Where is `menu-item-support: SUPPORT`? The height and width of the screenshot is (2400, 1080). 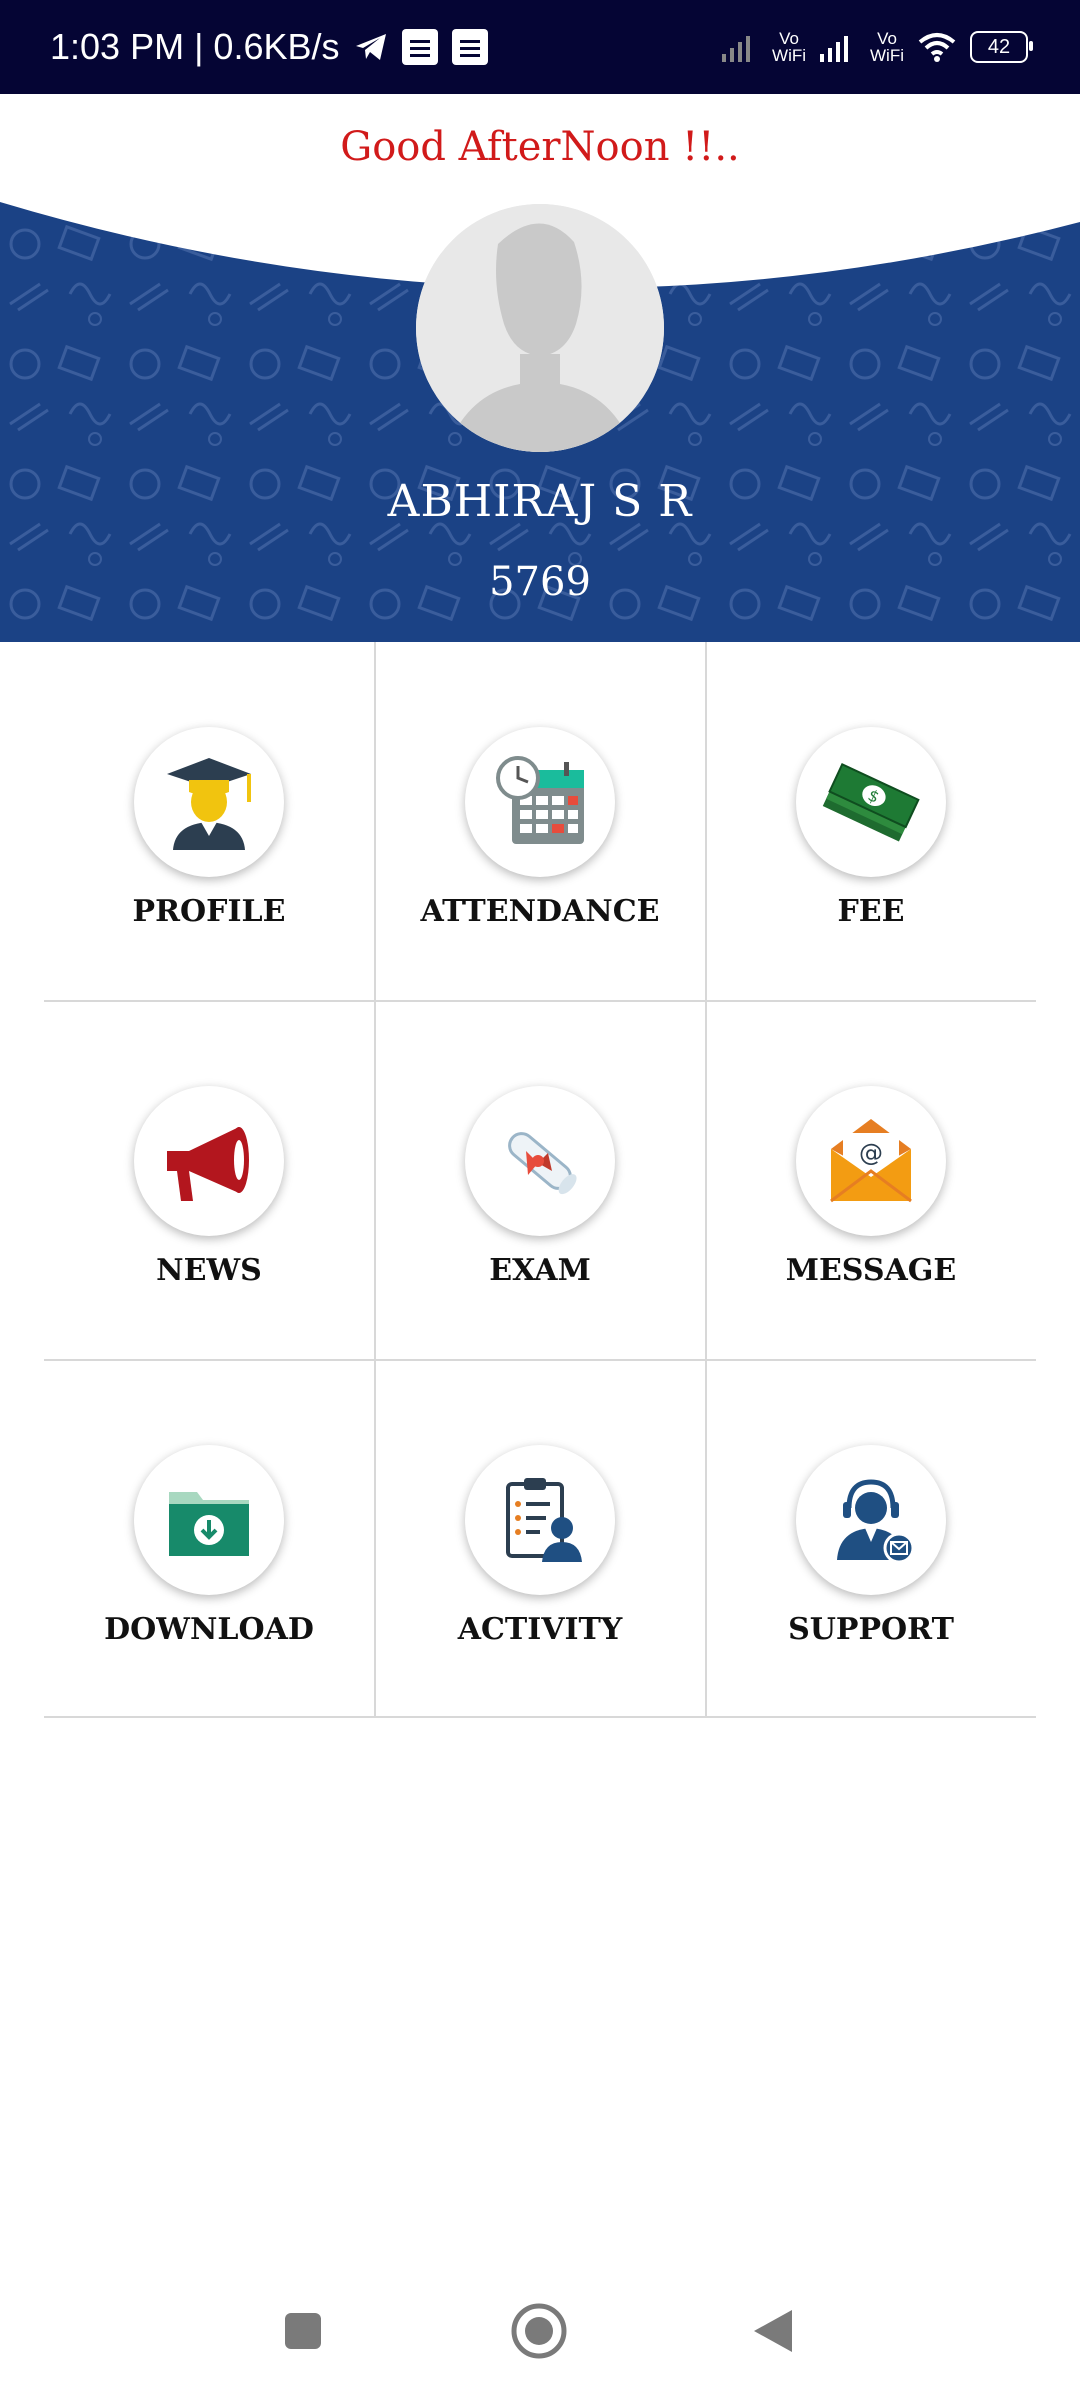
menu-item-support: SUPPORT is located at coordinates (871, 1539).